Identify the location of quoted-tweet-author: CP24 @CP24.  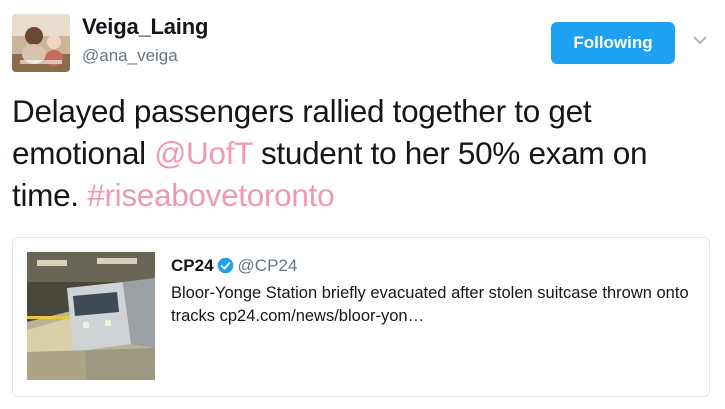
(234, 266).